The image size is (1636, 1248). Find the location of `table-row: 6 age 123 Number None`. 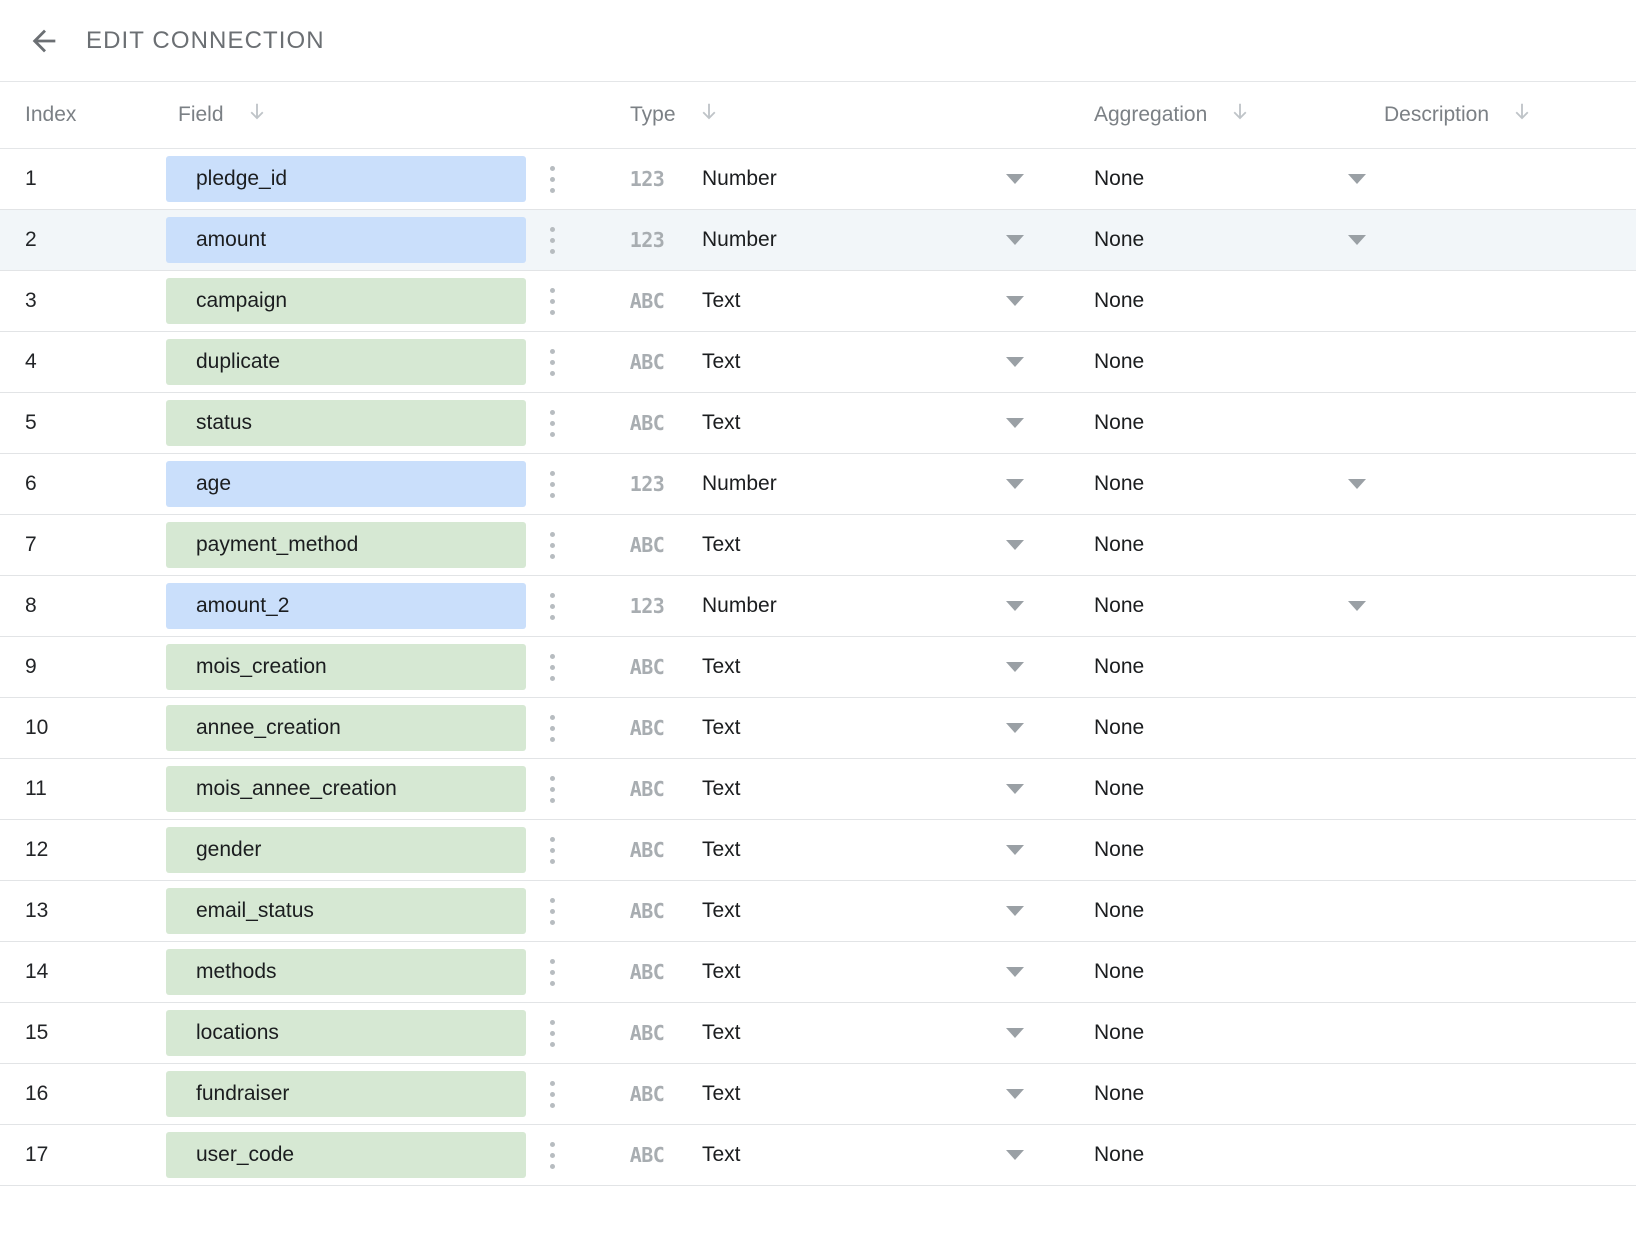

table-row: 6 age 123 Number None is located at coordinates (818, 484).